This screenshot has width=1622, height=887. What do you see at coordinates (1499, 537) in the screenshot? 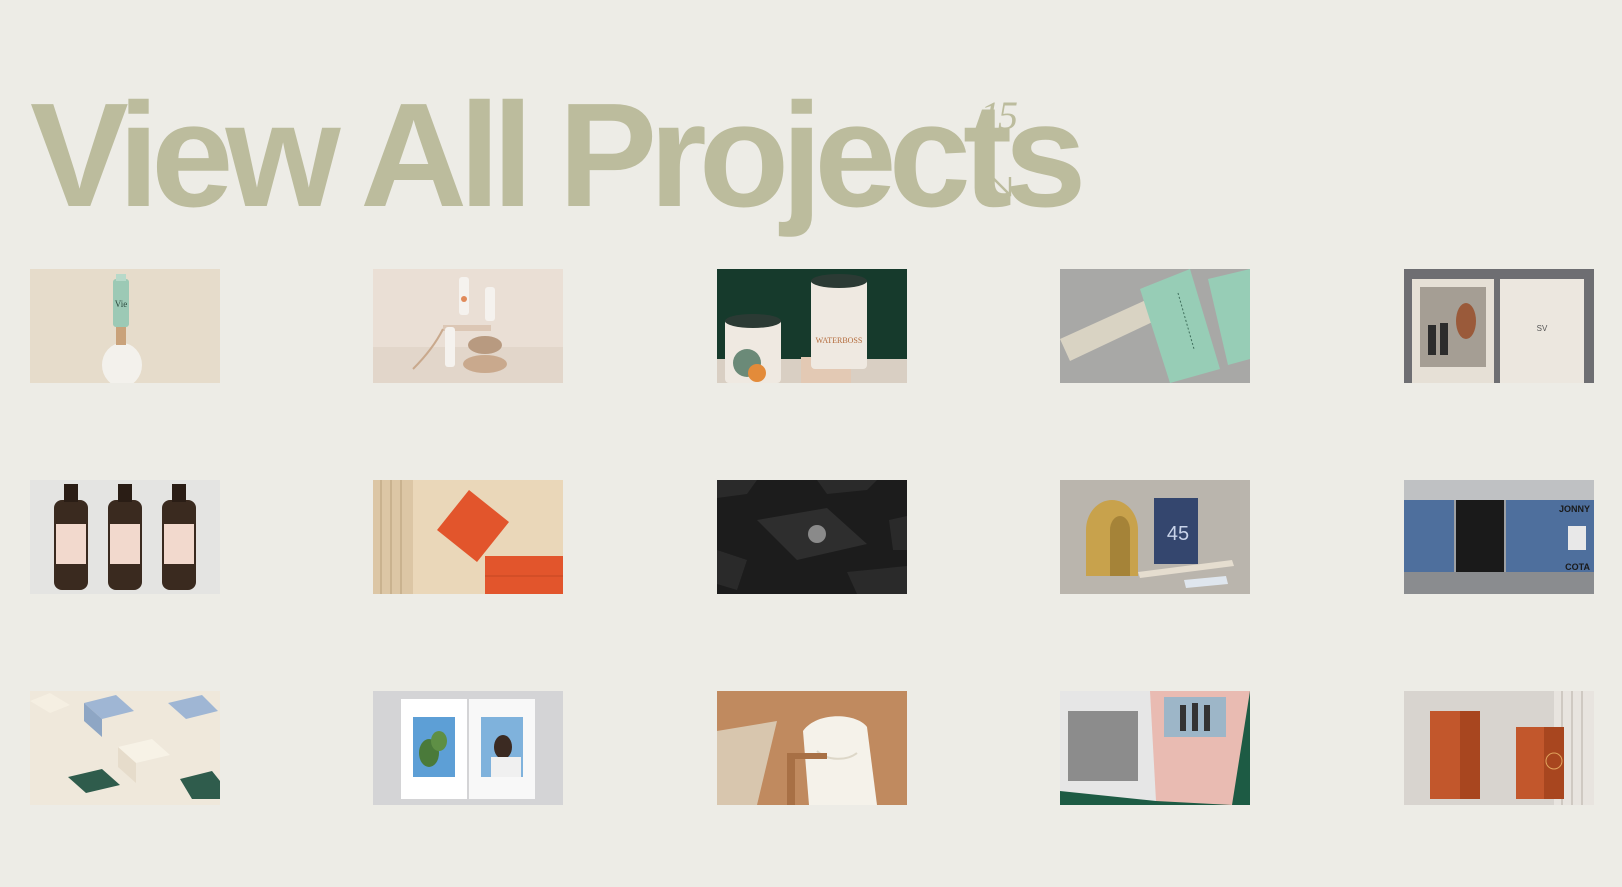
I see `project-street-posters: JONNY COTA` at bounding box center [1499, 537].